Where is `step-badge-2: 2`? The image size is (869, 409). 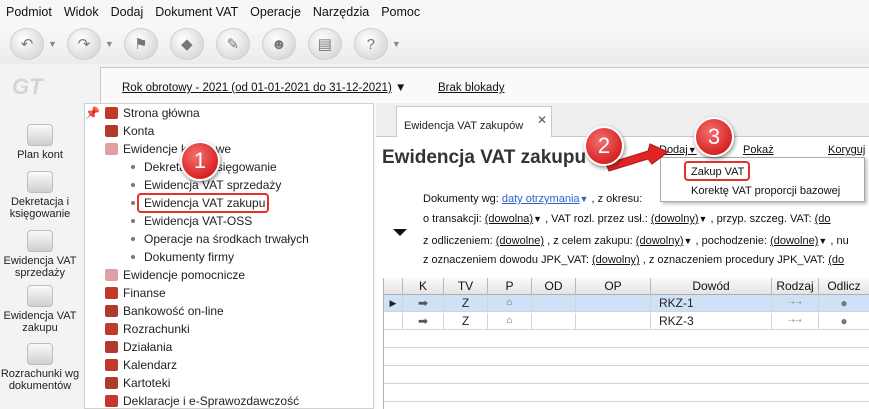 step-badge-2: 2 is located at coordinates (604, 146).